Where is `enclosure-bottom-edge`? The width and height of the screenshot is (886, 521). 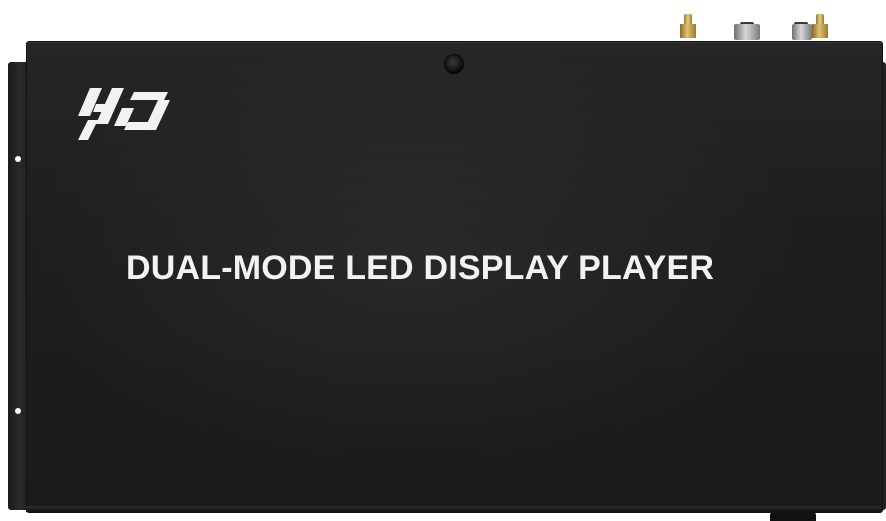
enclosure-bottom-edge is located at coordinates (453, 509).